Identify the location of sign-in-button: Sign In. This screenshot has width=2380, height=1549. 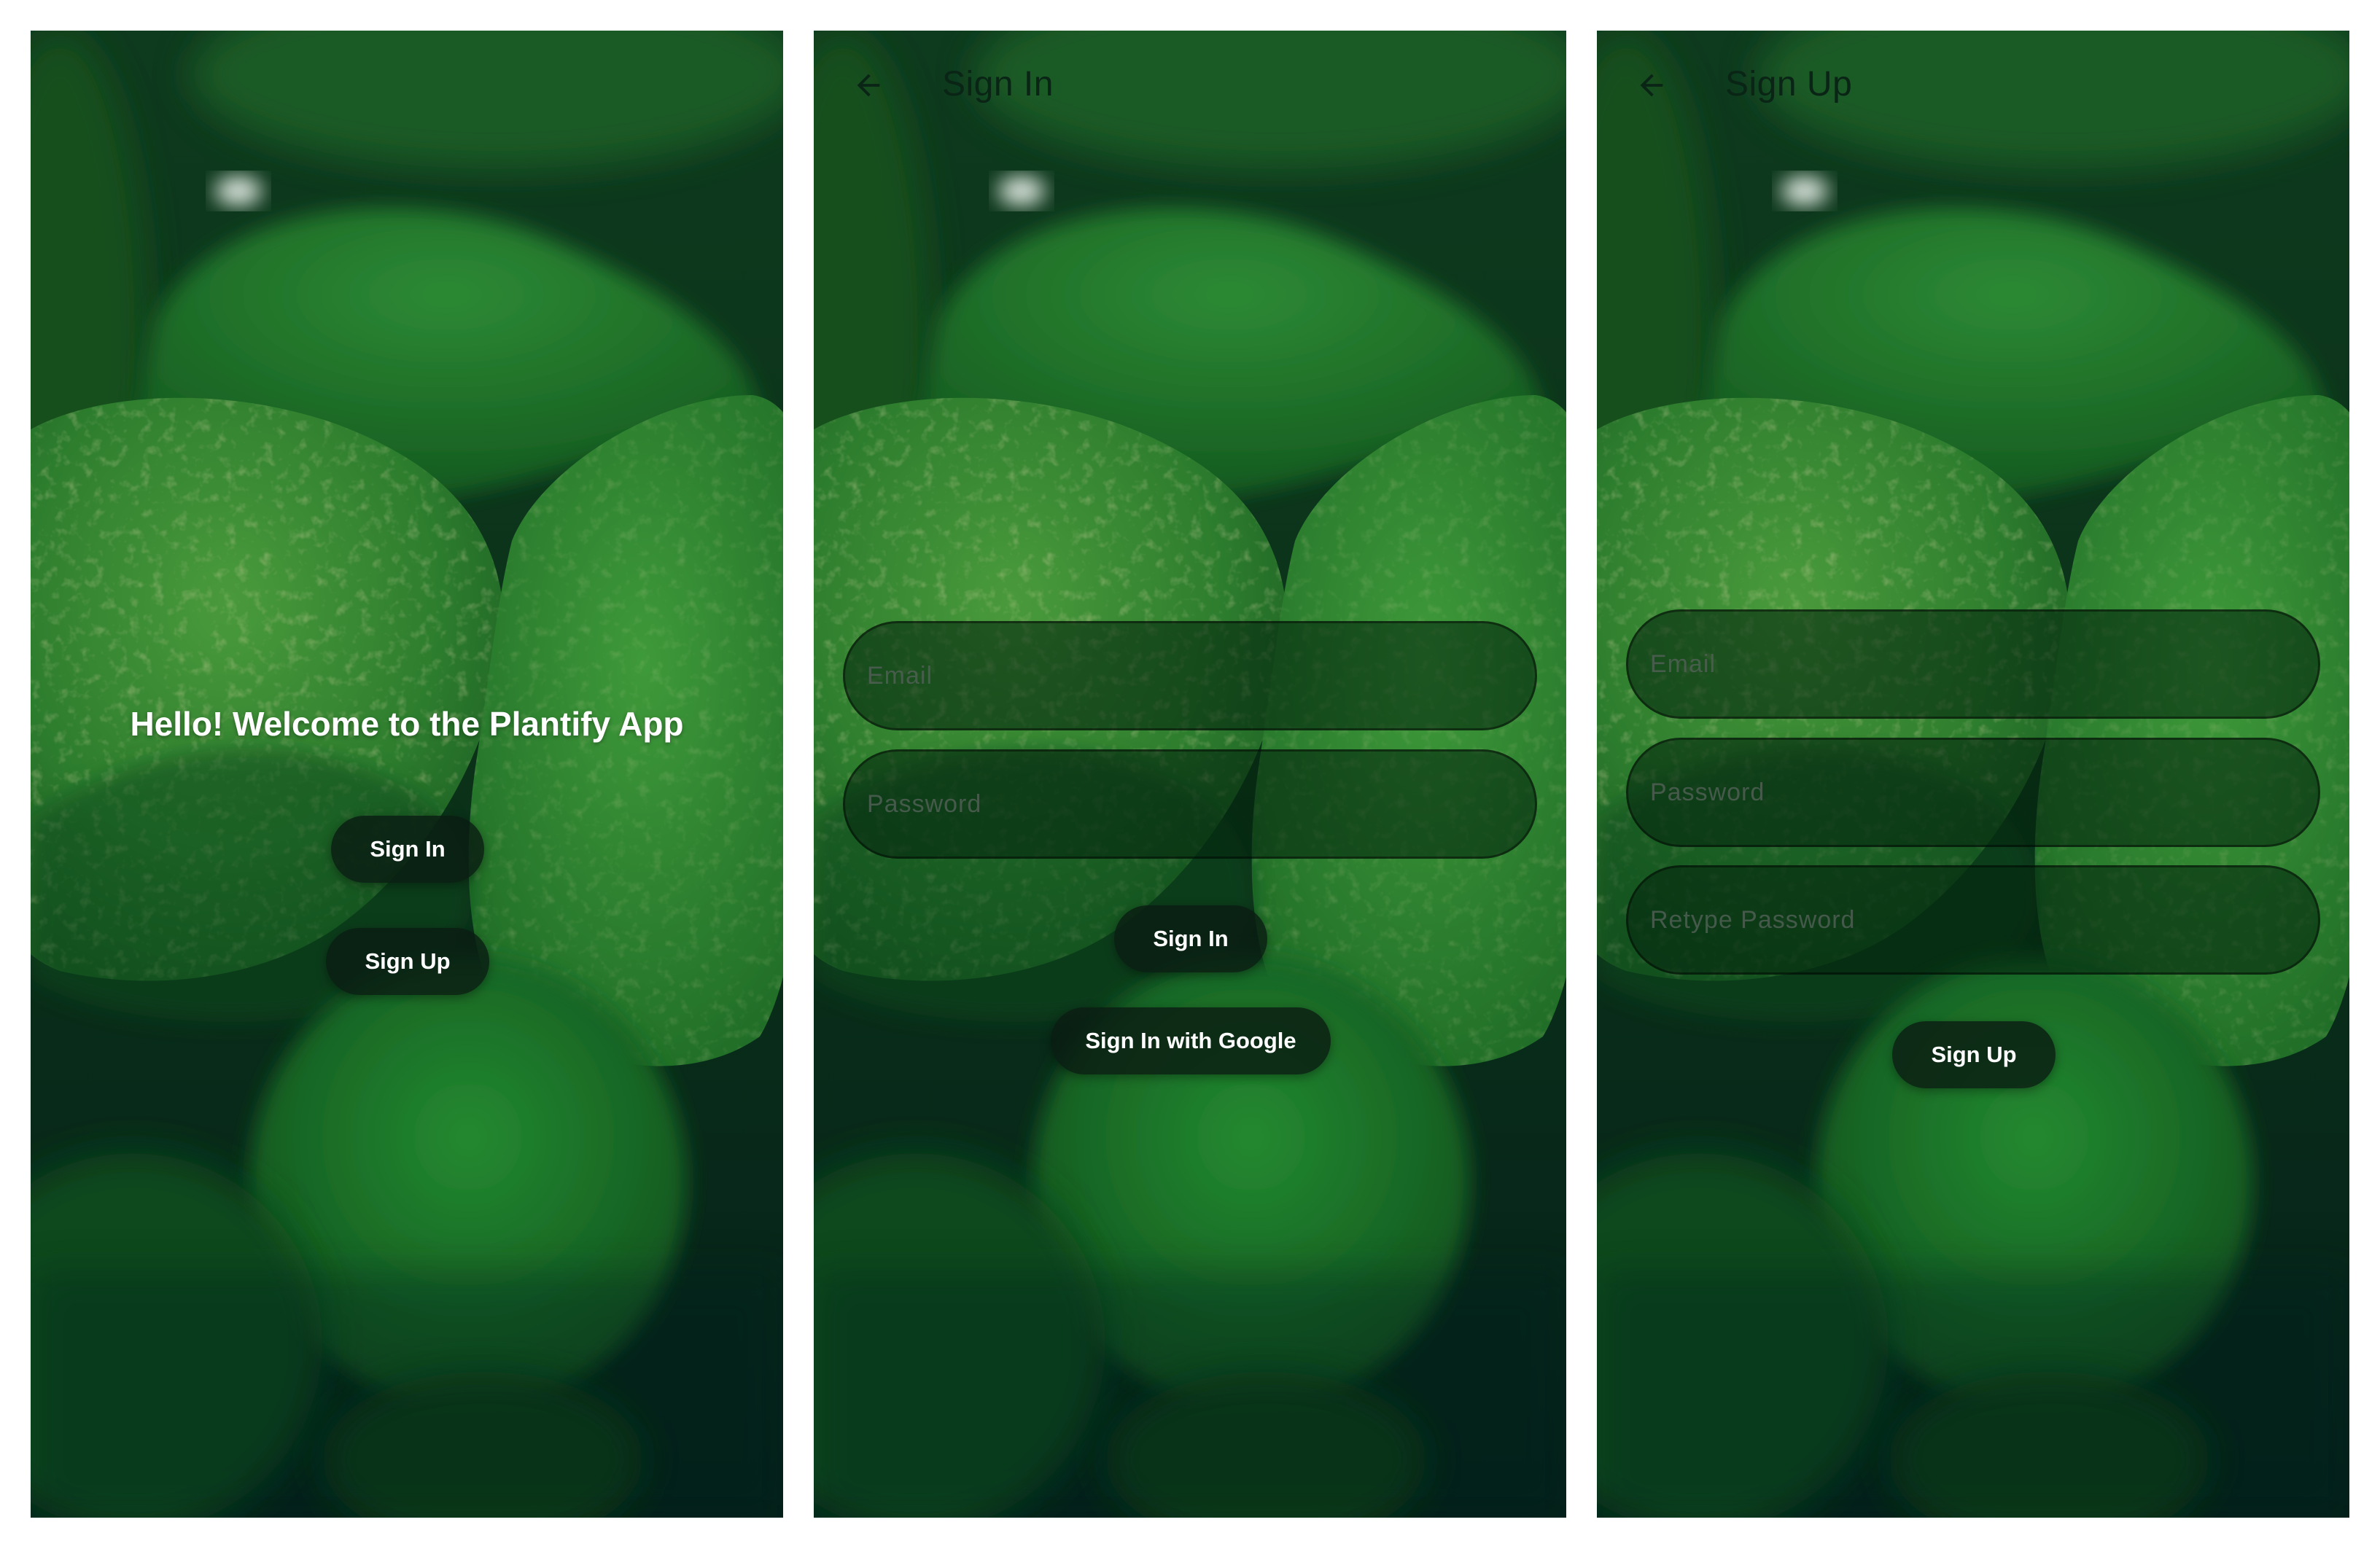
(407, 849).